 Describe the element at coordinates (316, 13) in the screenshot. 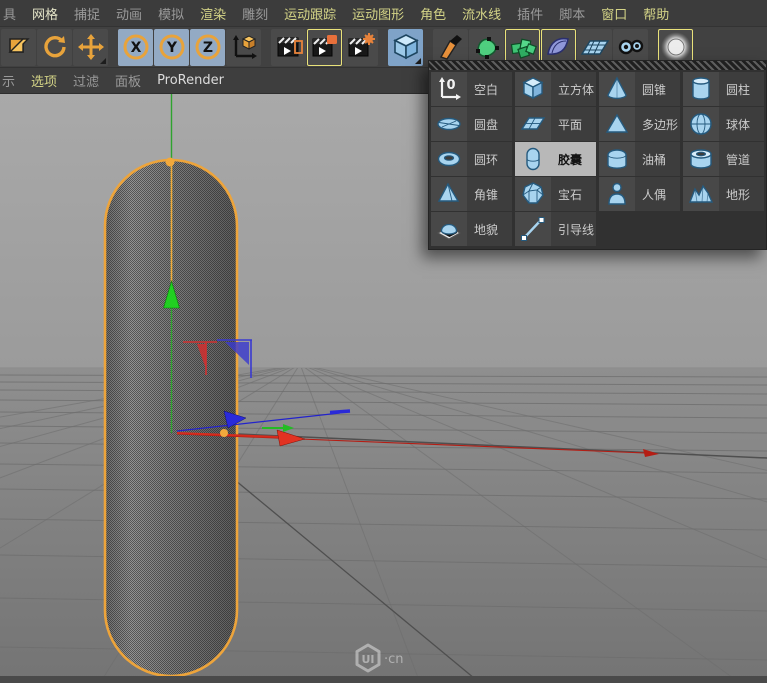

I see `menu-item-8: 运动跟踪` at that location.